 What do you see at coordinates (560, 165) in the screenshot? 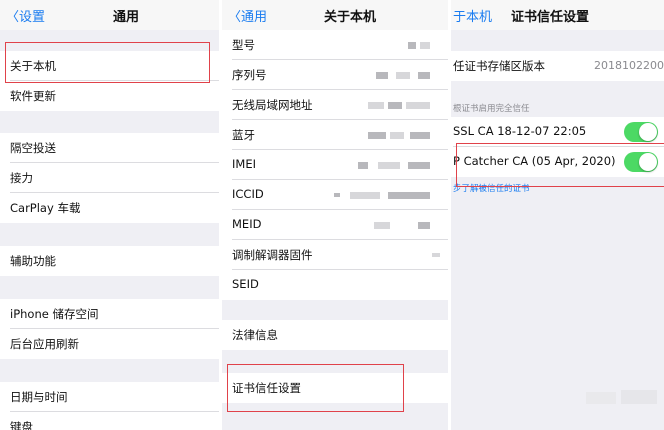
I see `highlight-box-catcher-cert` at bounding box center [560, 165].